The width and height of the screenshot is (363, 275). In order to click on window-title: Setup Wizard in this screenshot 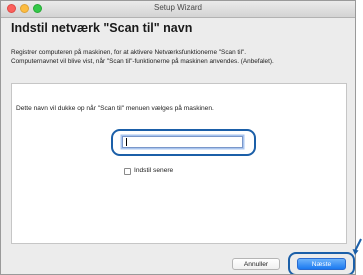, I will do `click(178, 7)`.